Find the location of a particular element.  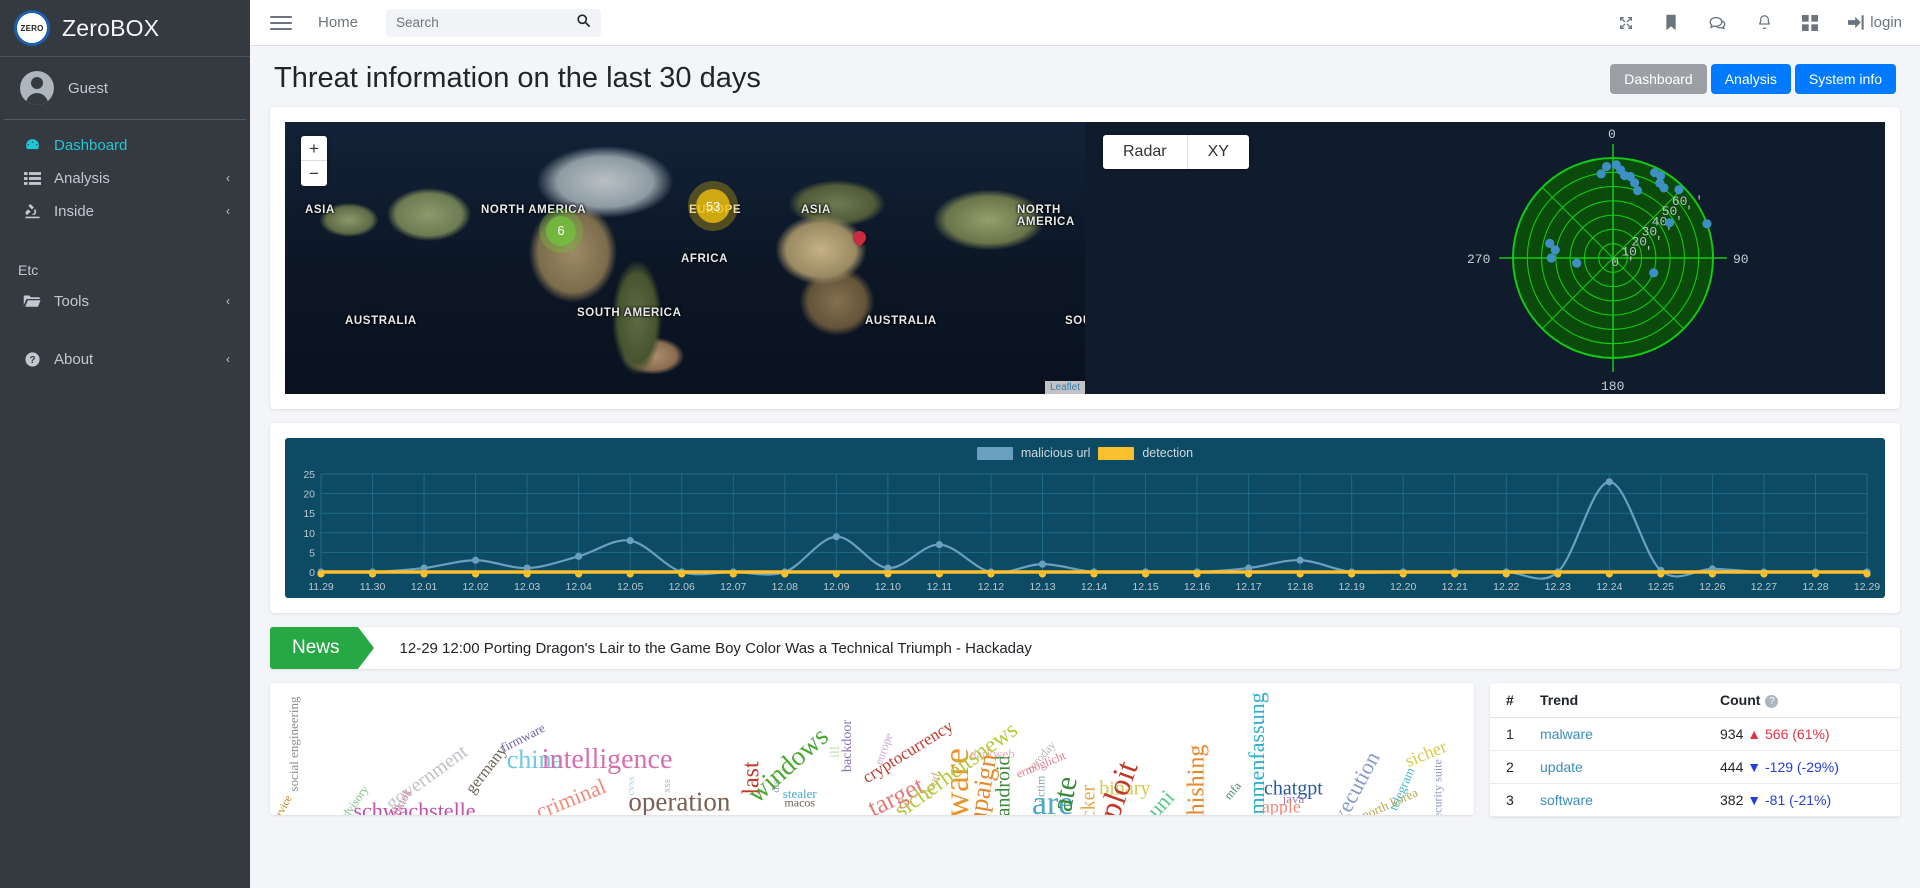

search-icon is located at coordinates (583, 23).